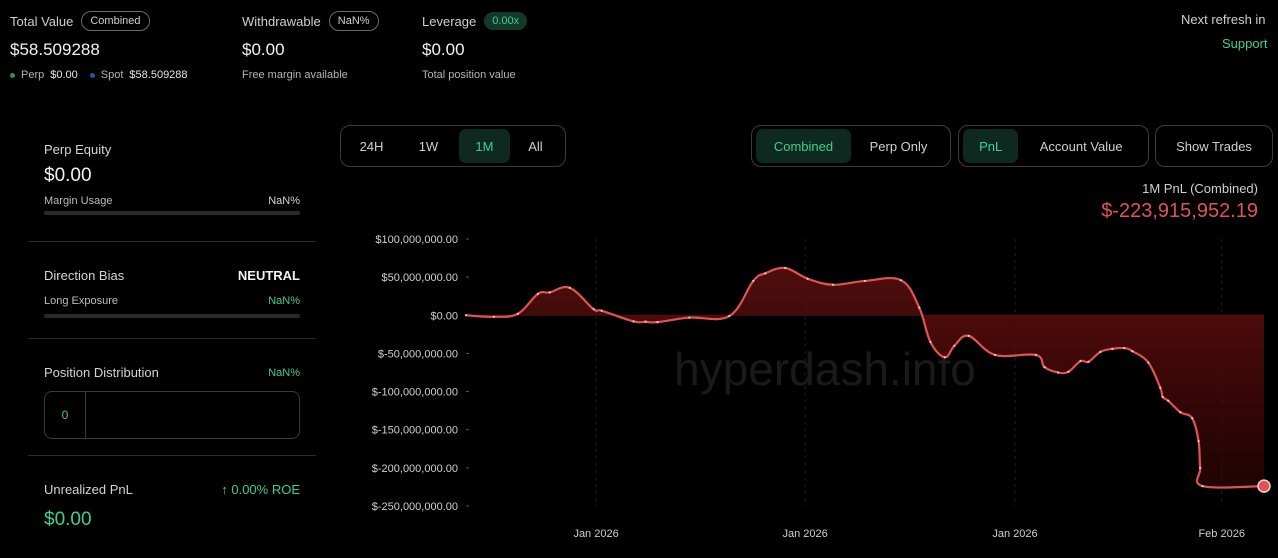 This screenshot has height=558, width=1278. I want to click on total-value-label: Total Value, so click(42, 21).